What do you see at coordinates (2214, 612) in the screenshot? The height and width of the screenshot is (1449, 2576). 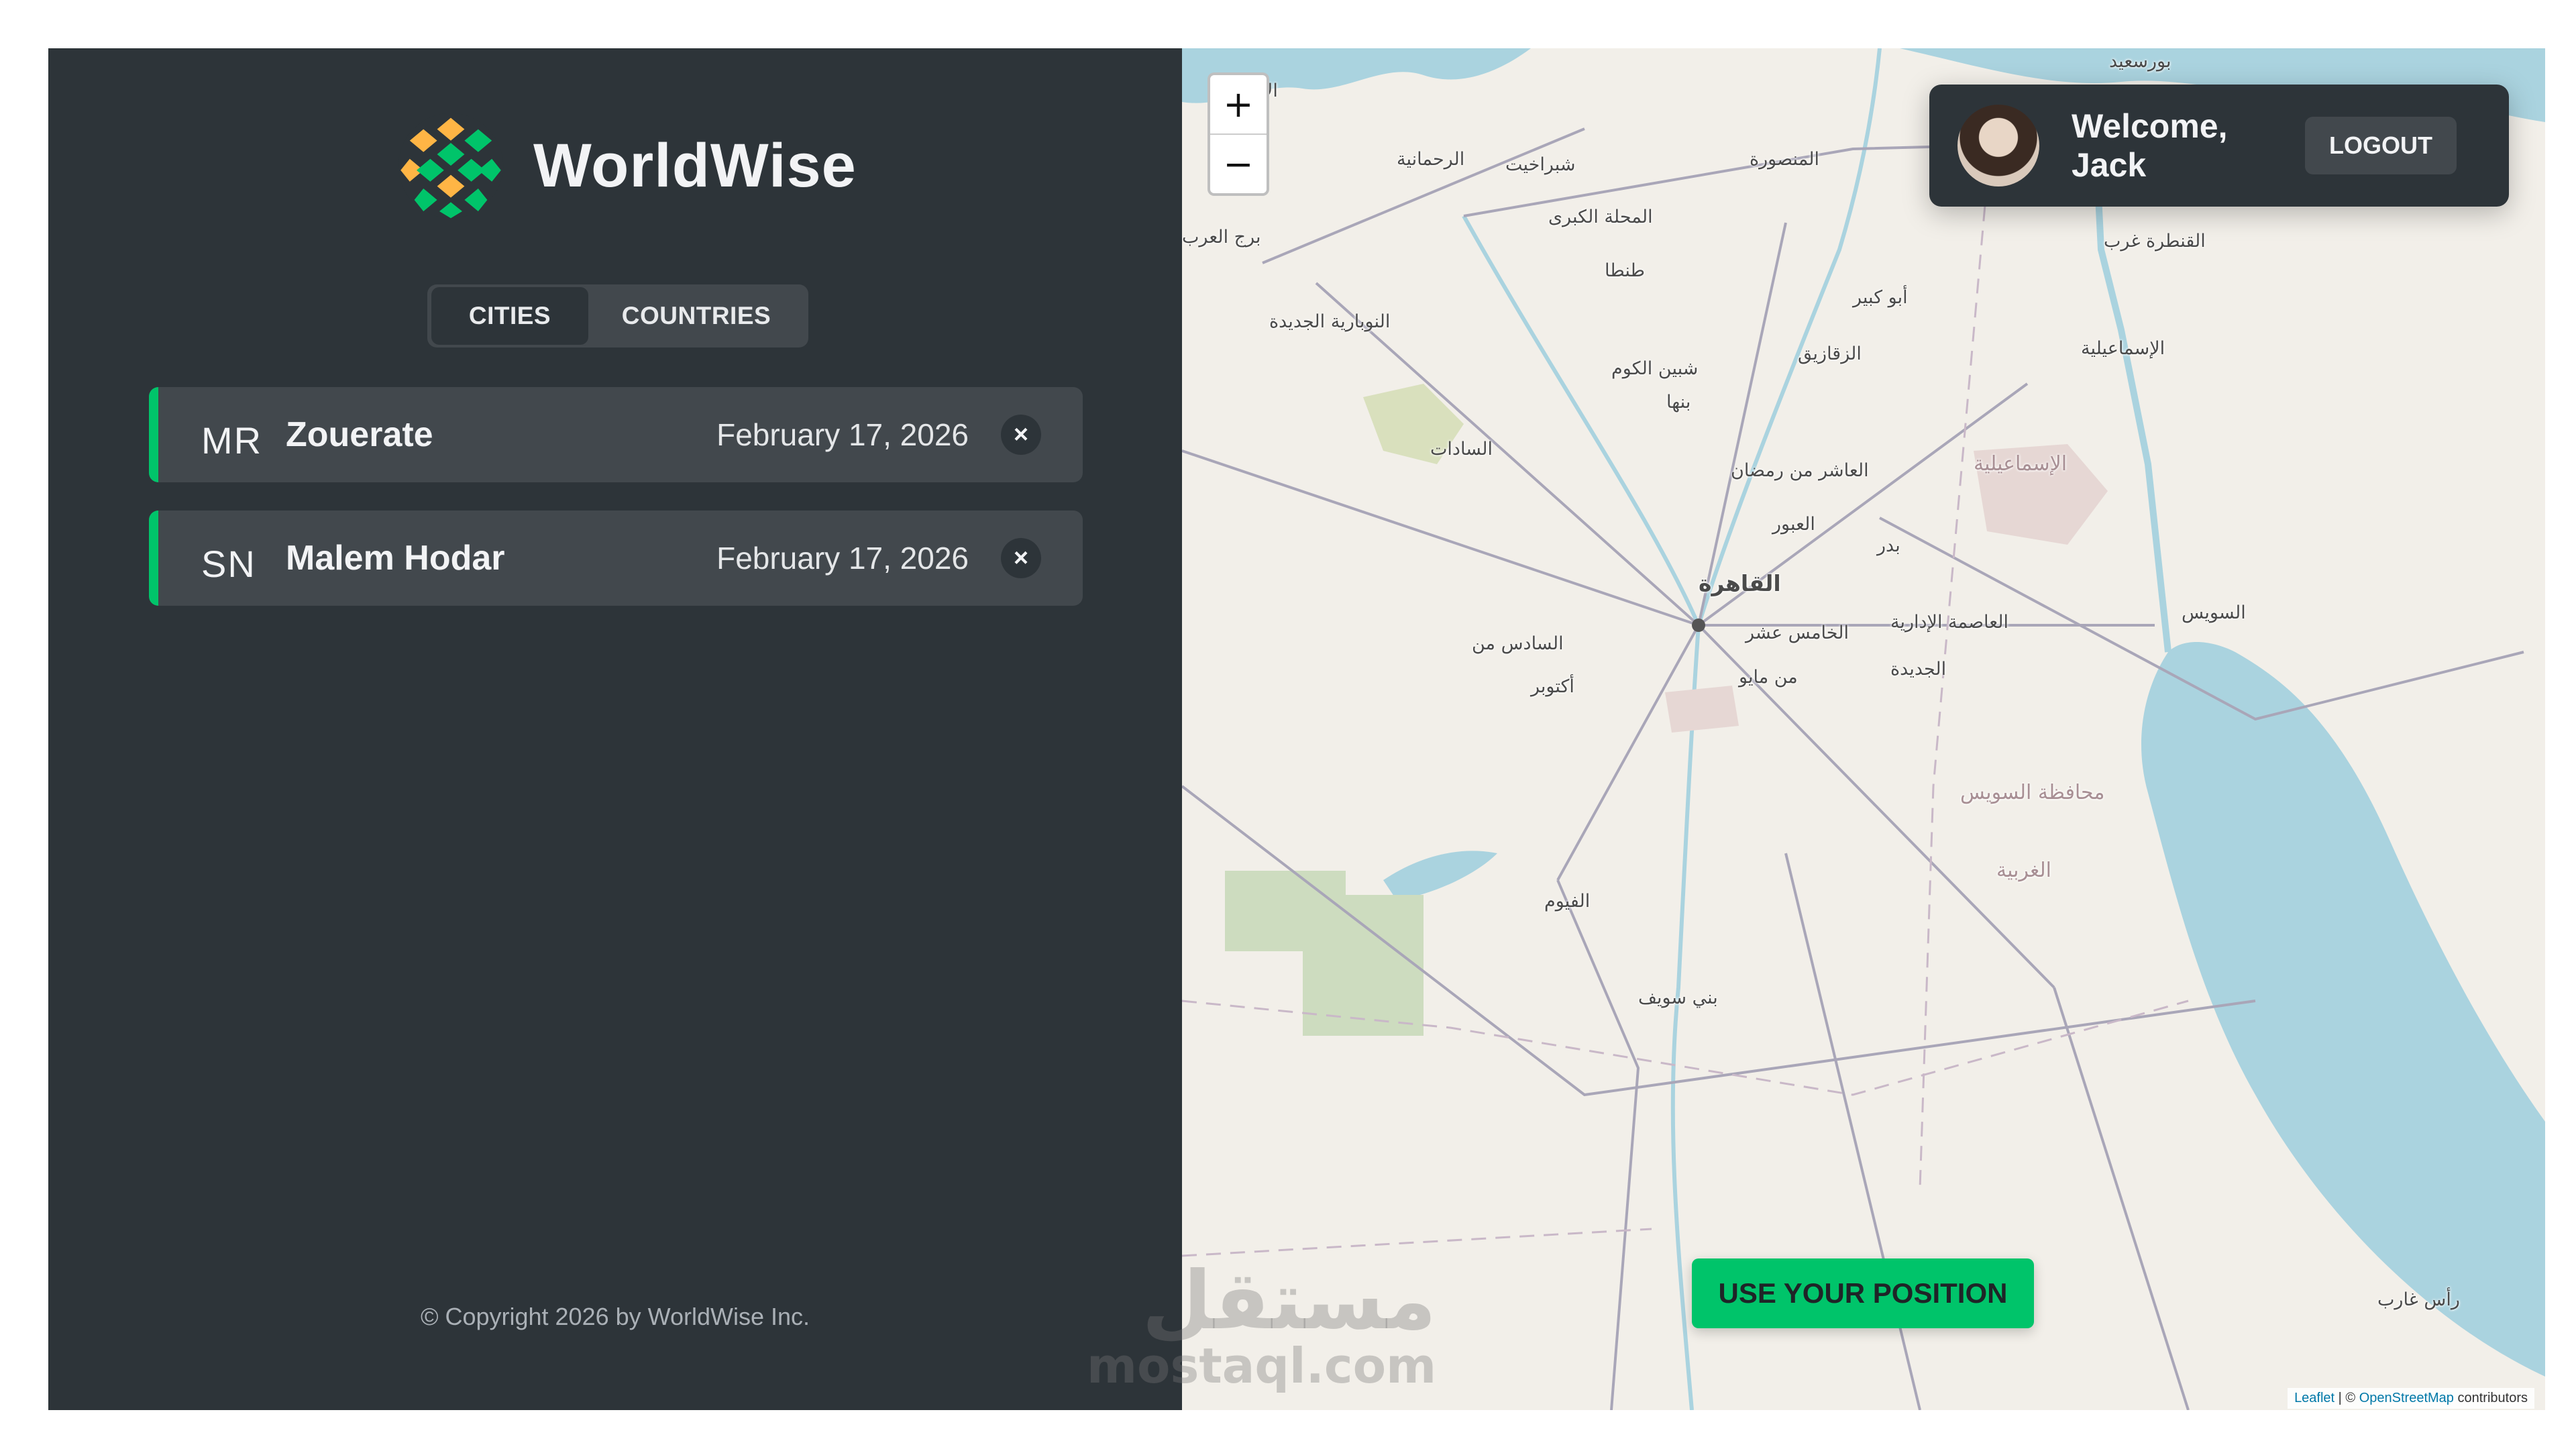 I see `map-label: السويس` at bounding box center [2214, 612].